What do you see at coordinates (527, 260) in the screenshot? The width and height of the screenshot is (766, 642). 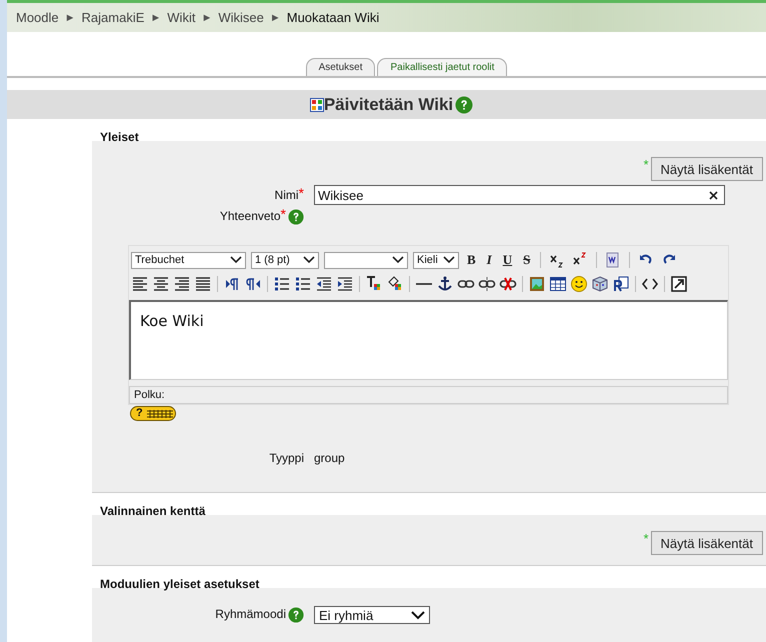 I see `format-button: S` at bounding box center [527, 260].